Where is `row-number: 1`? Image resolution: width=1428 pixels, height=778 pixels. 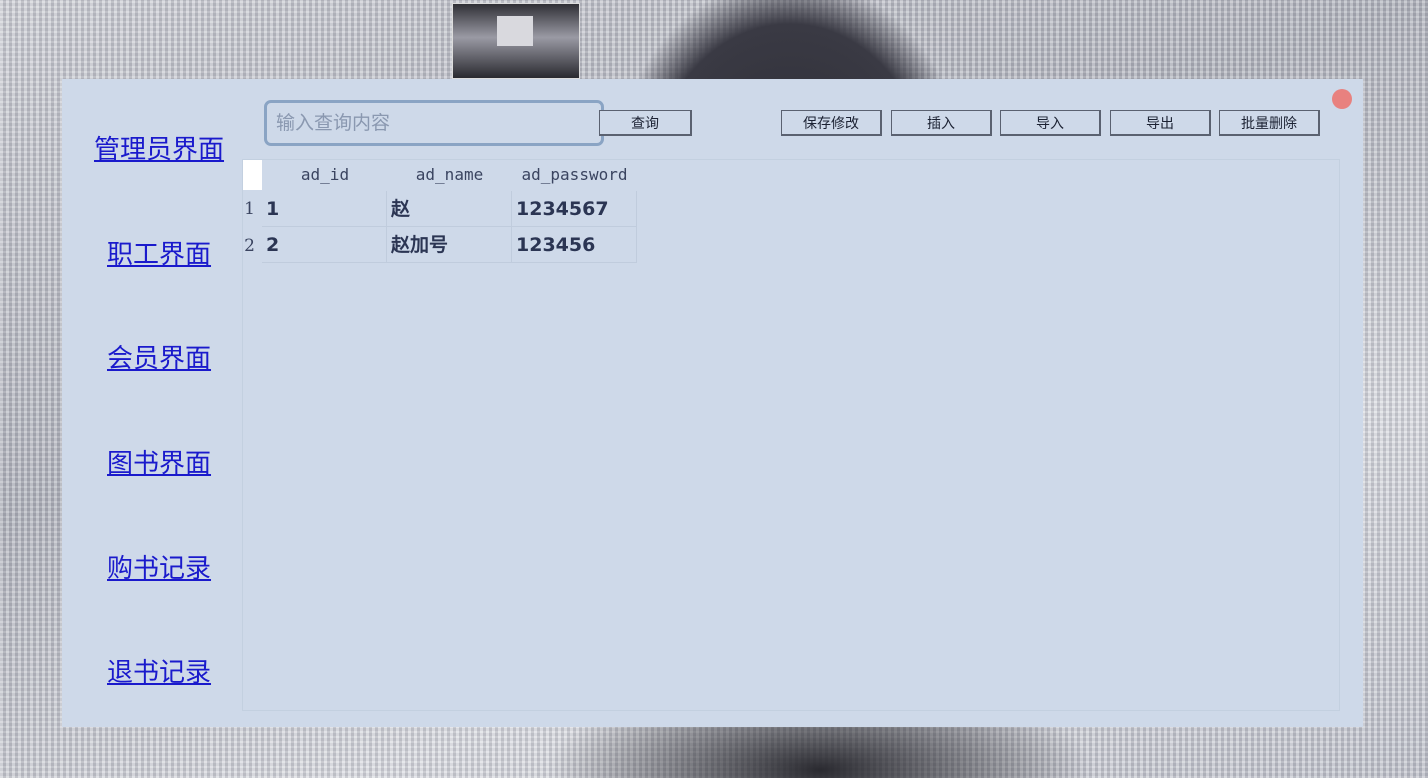
row-number: 1 is located at coordinates (249, 209).